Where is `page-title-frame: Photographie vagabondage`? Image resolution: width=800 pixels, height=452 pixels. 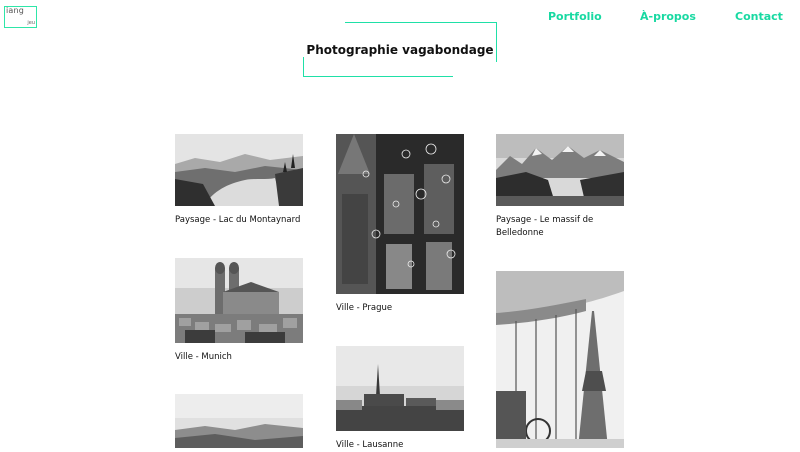
page-title-frame: Photographie vagabondage is located at coordinates (400, 49).